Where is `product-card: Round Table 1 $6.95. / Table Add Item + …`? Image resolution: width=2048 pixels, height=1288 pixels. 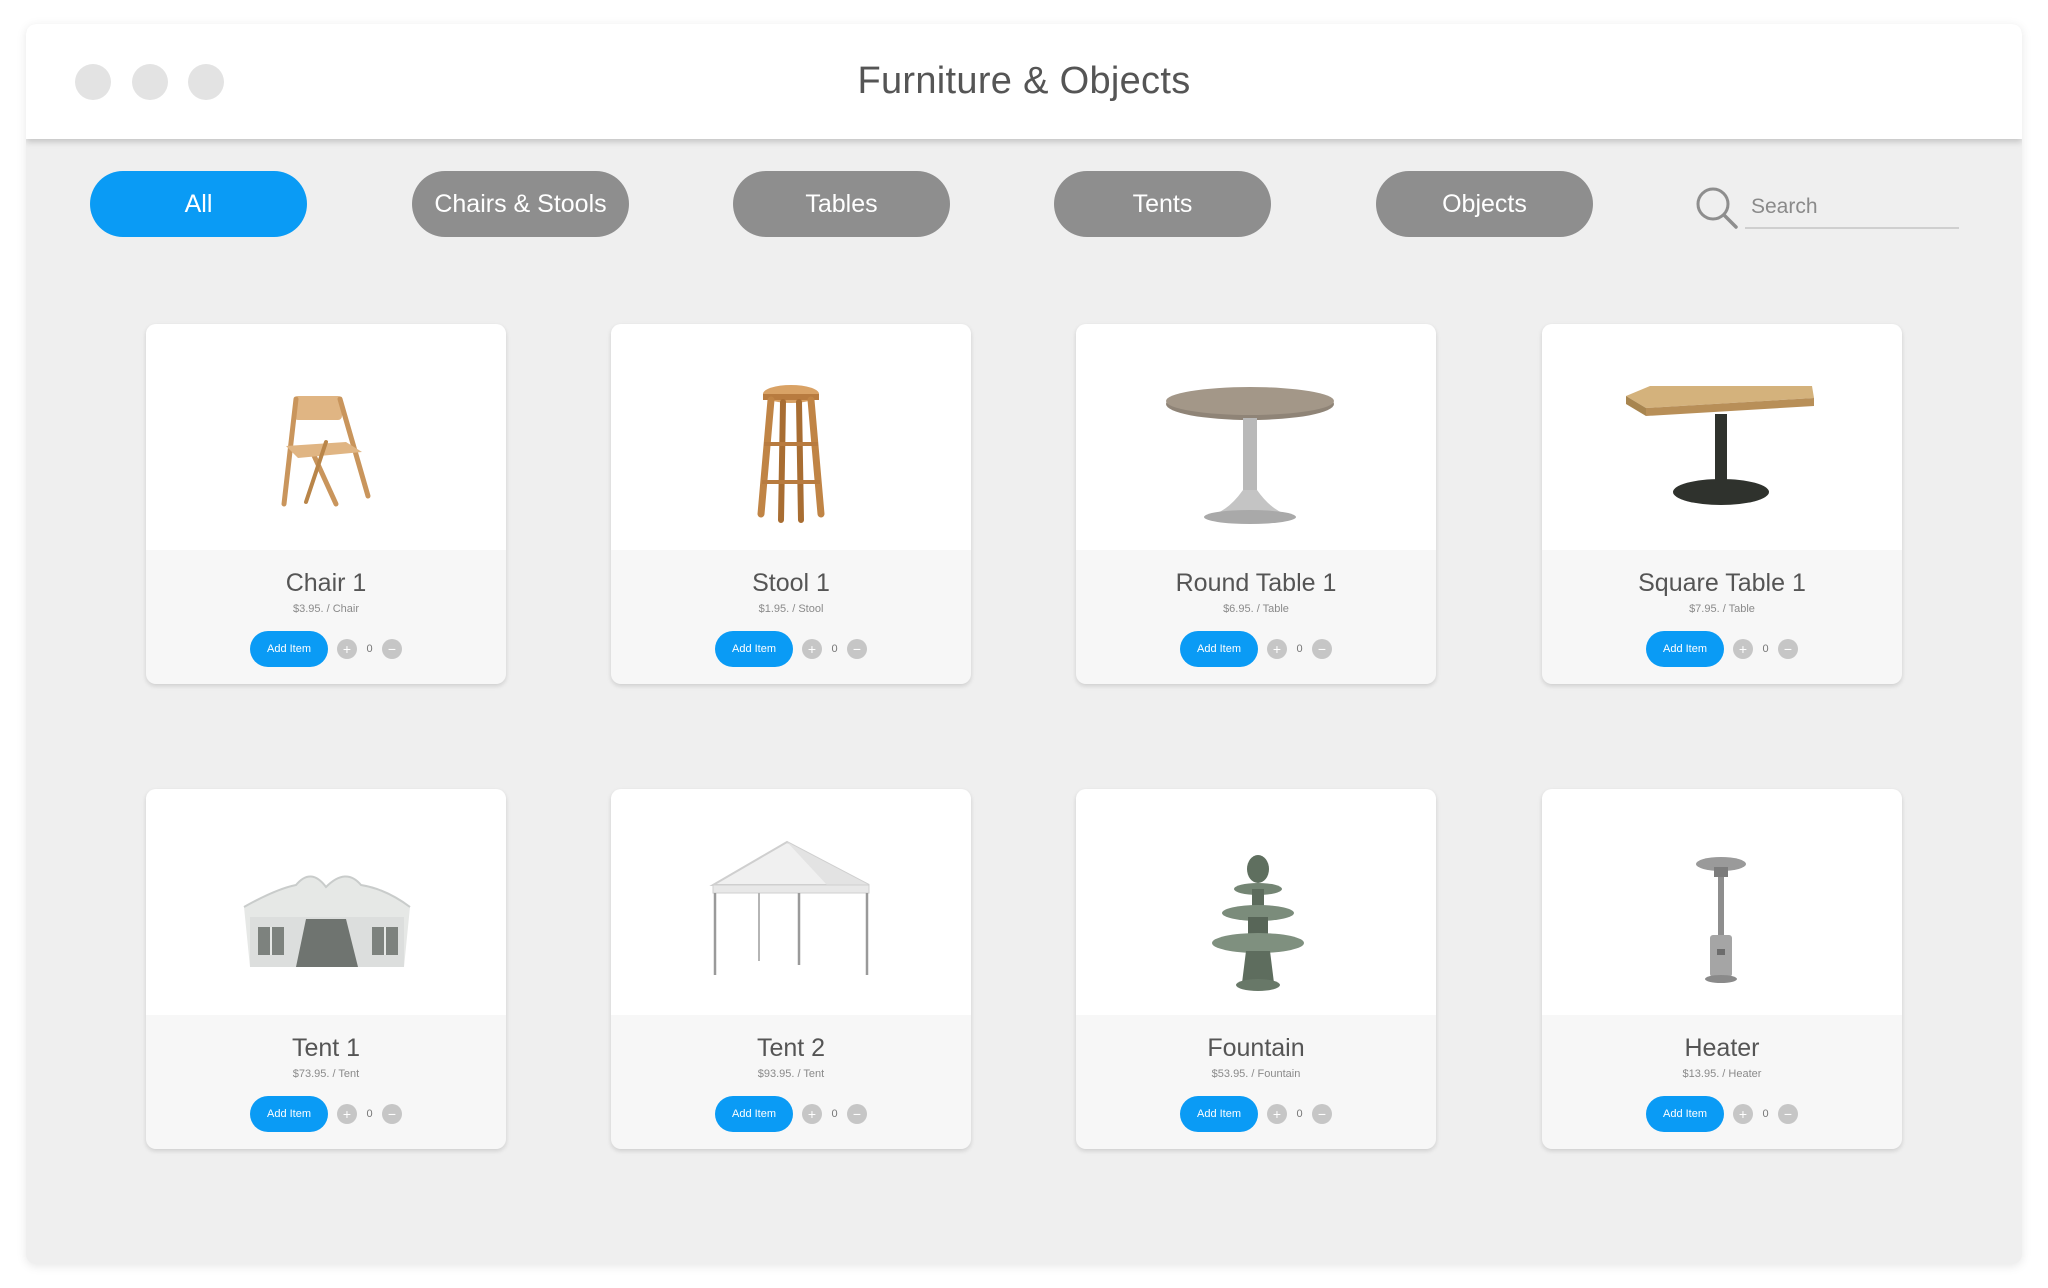
product-card: Round Table 1 $6.95. / Table Add Item + … is located at coordinates (1256, 504).